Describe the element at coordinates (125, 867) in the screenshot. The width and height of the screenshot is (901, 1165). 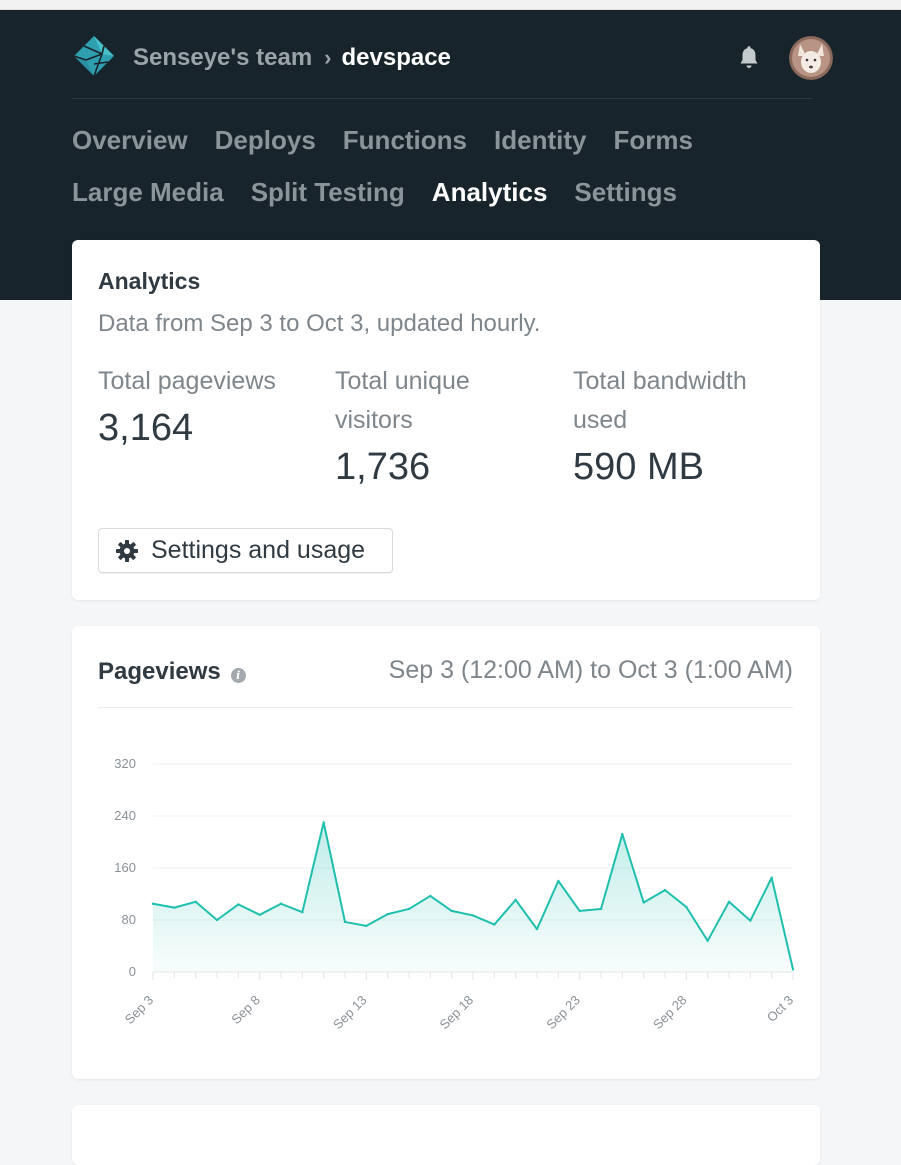
I see `y-tick-label: 160` at that location.